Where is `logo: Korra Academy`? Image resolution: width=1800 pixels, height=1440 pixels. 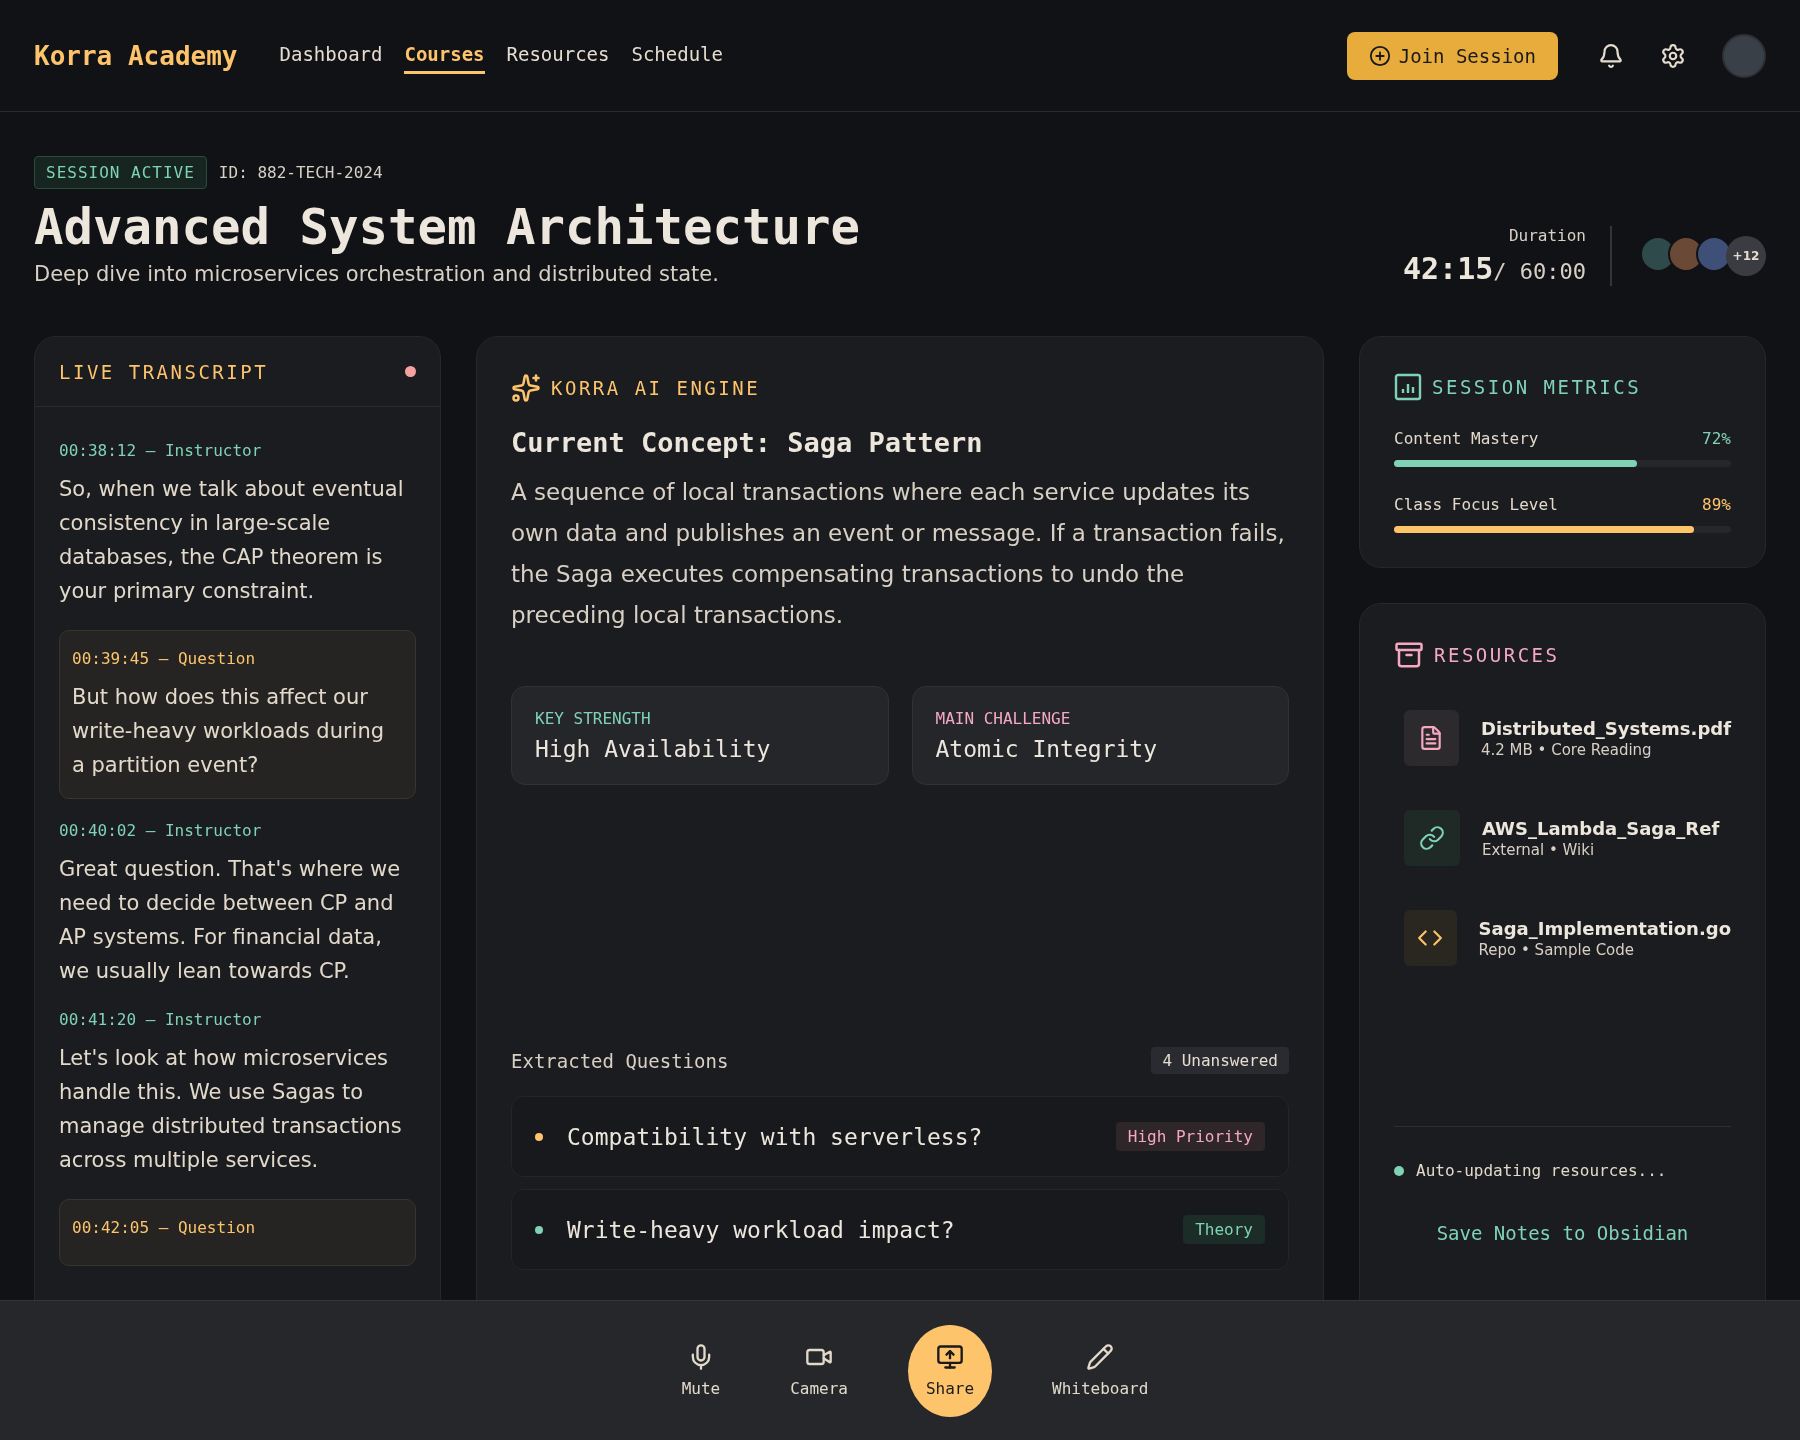 logo: Korra Academy is located at coordinates (136, 55).